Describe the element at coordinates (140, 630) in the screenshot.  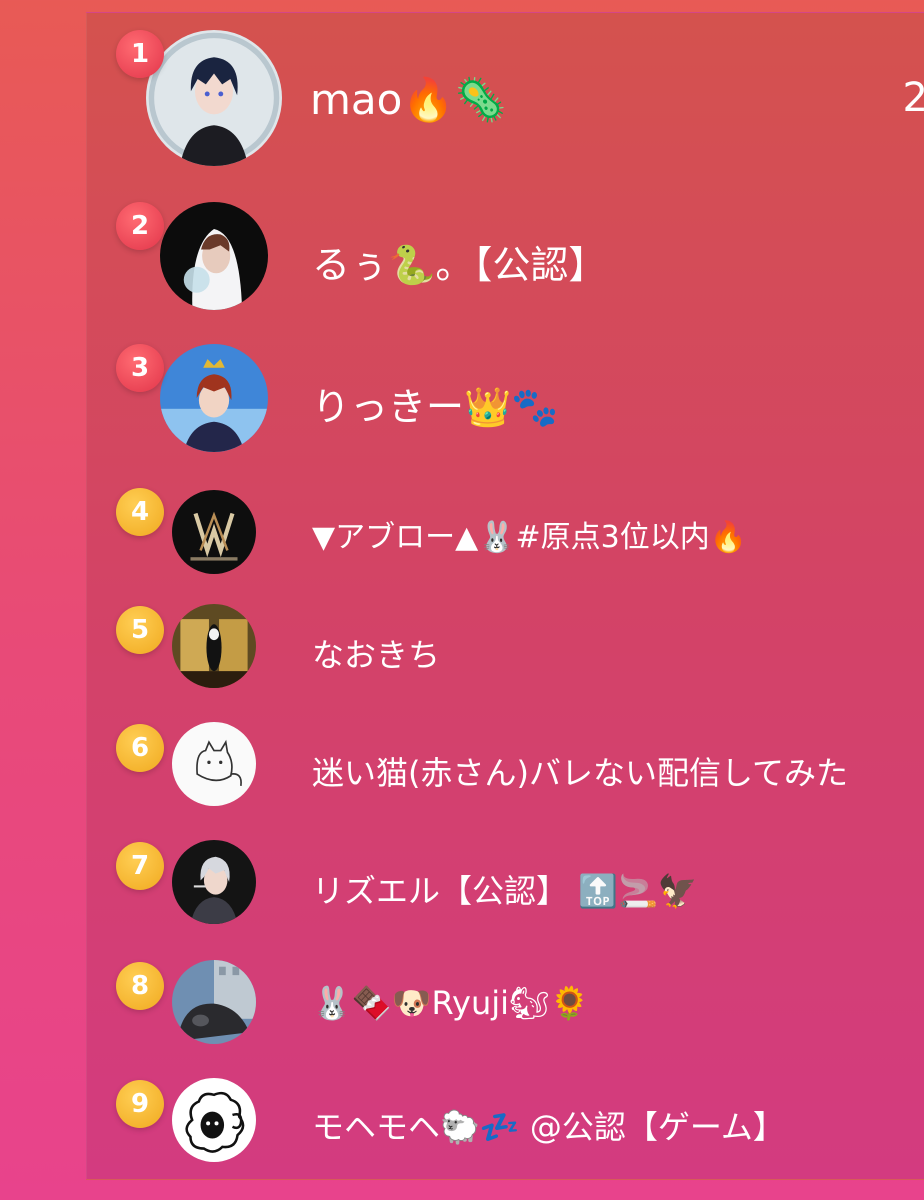
I see `rank-badge: 5` at that location.